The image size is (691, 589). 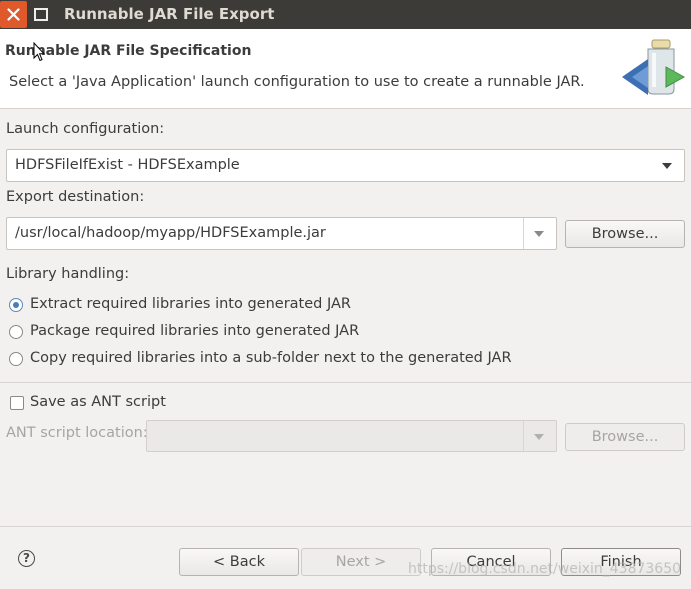 I want to click on title-bar: Runnable JAR File Export, so click(x=345, y=14).